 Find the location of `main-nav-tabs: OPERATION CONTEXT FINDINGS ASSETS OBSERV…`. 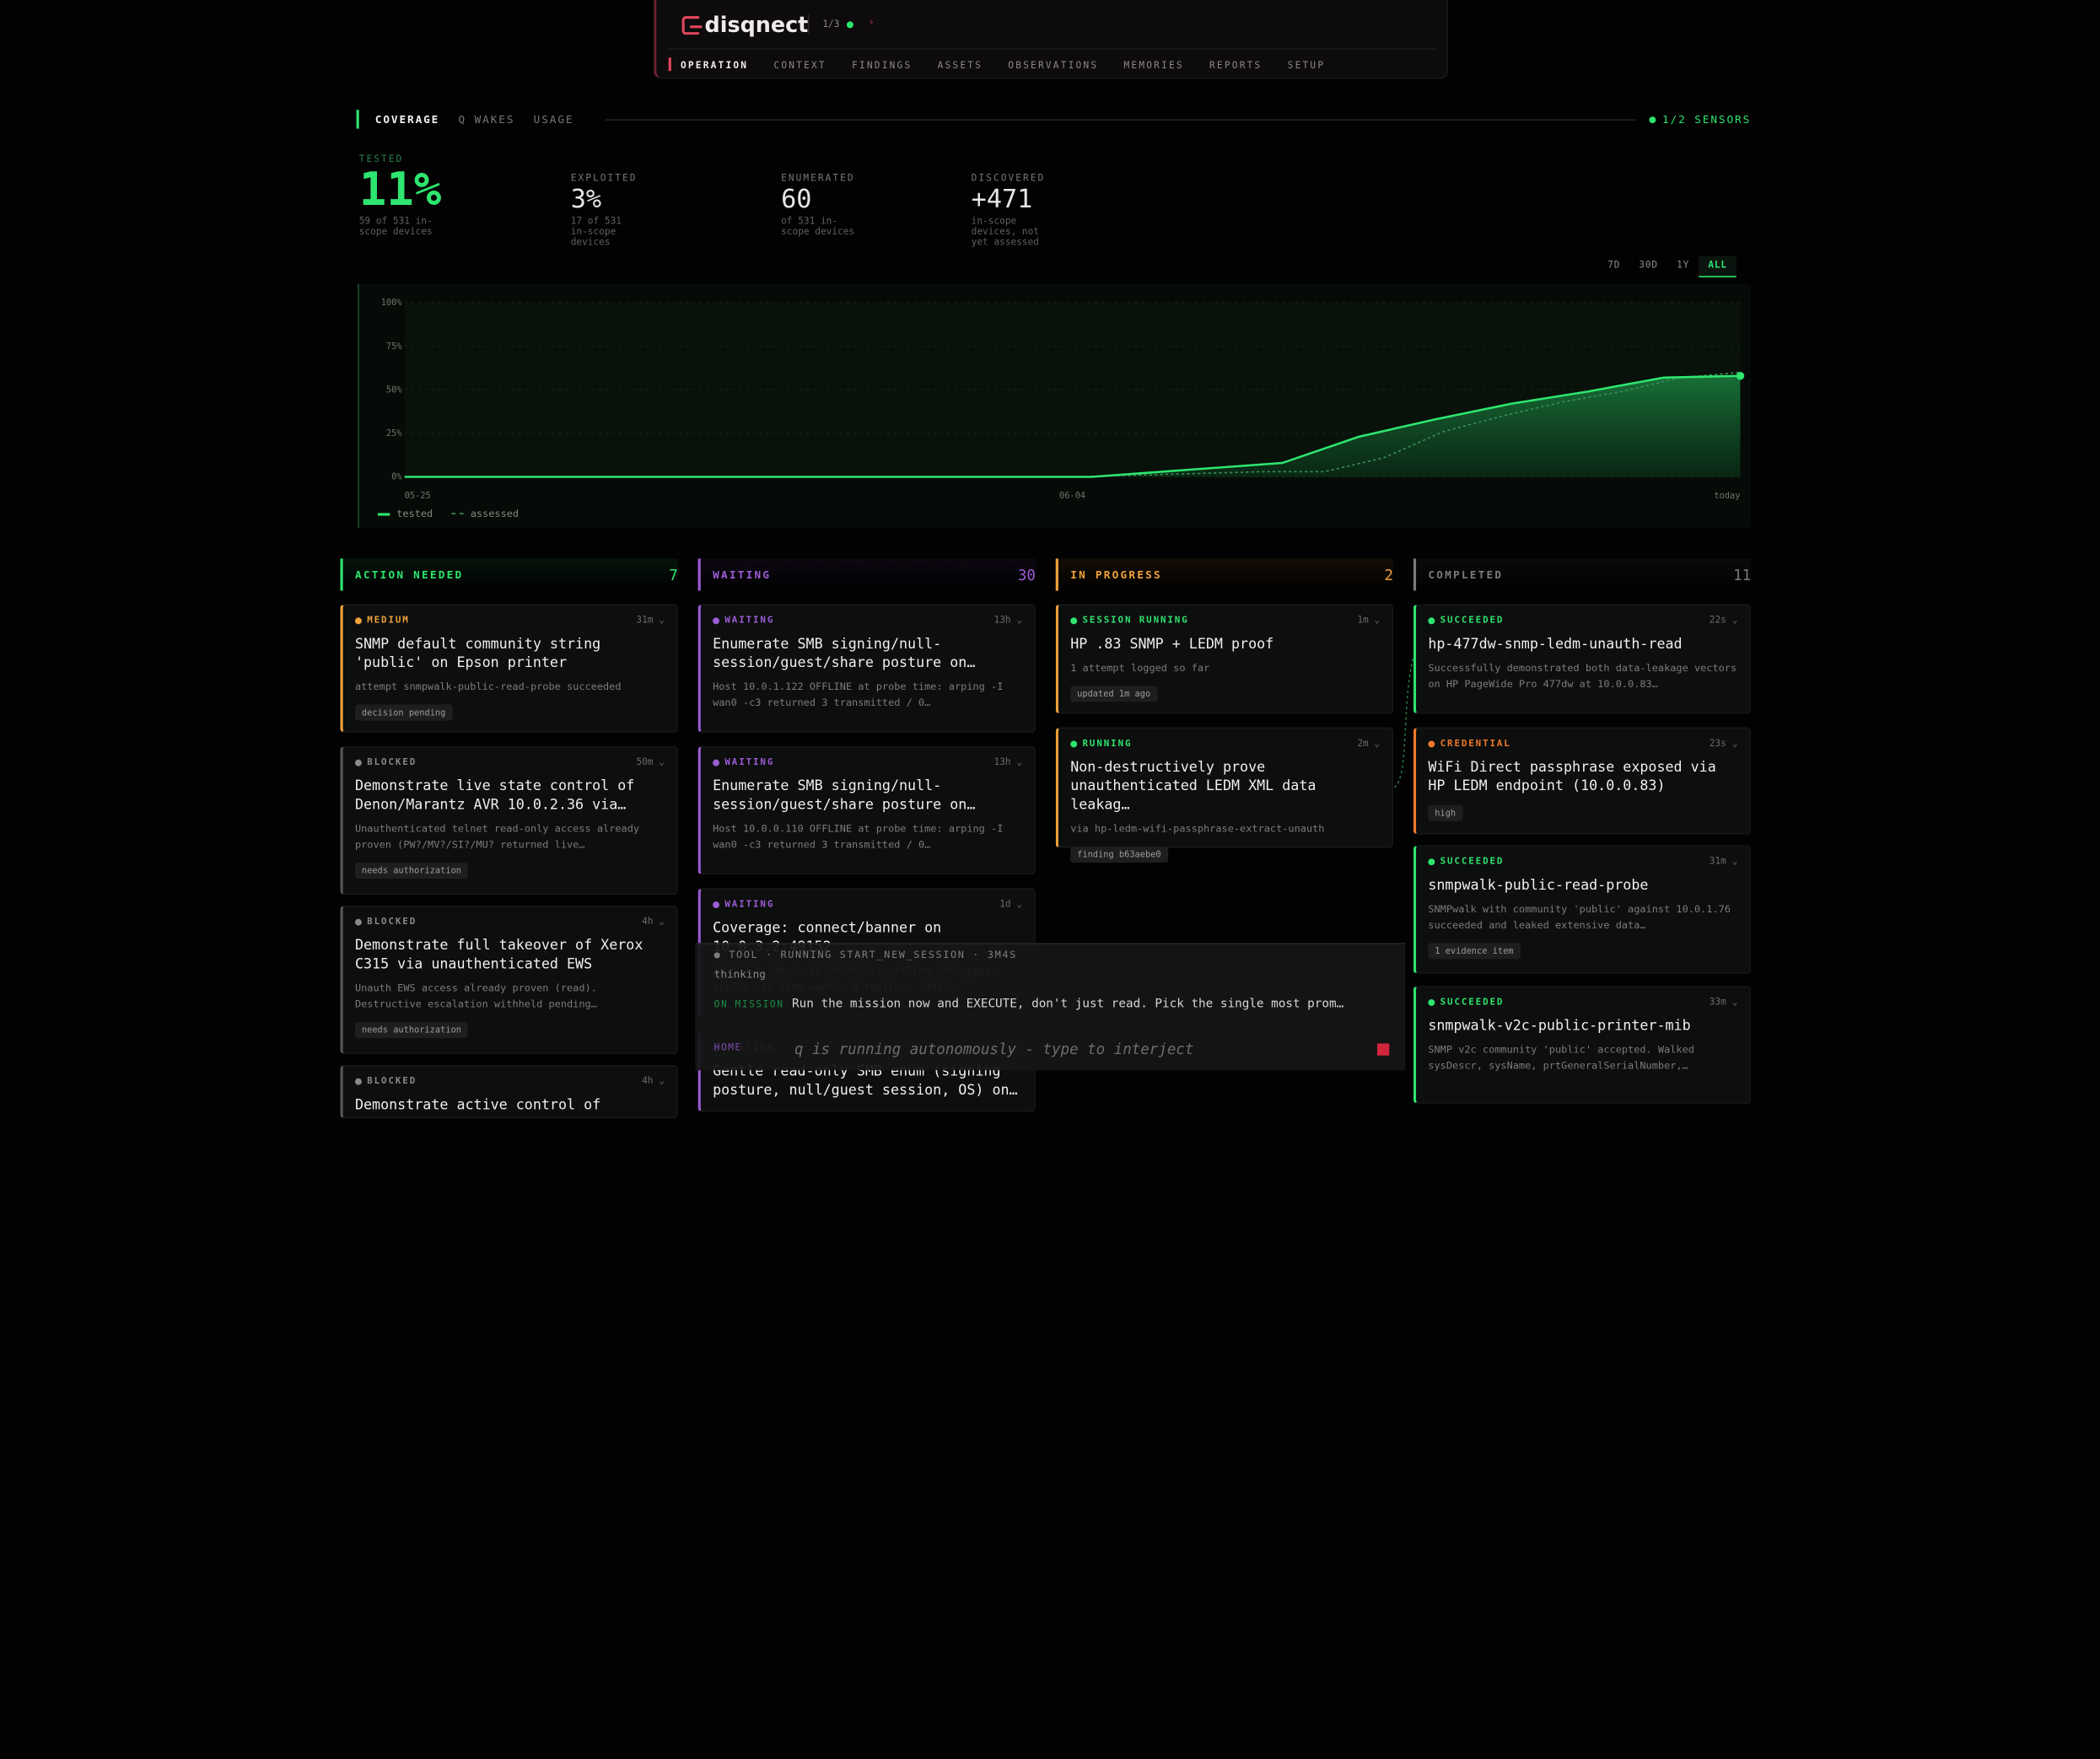

main-nav-tabs: OPERATION CONTEXT FINDINGS ASSETS OBSERV… is located at coordinates (1051, 64).